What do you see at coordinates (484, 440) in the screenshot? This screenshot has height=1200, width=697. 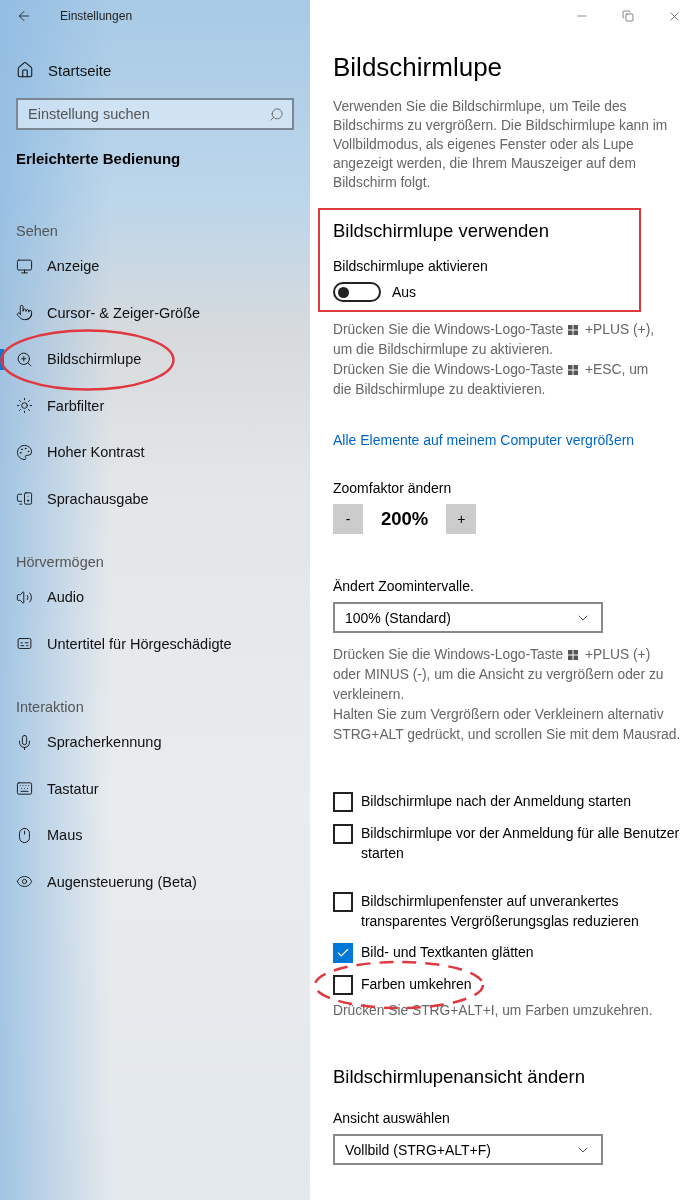 I see `scale-link: Alle Elemente auf meinem Computer vergrößern` at bounding box center [484, 440].